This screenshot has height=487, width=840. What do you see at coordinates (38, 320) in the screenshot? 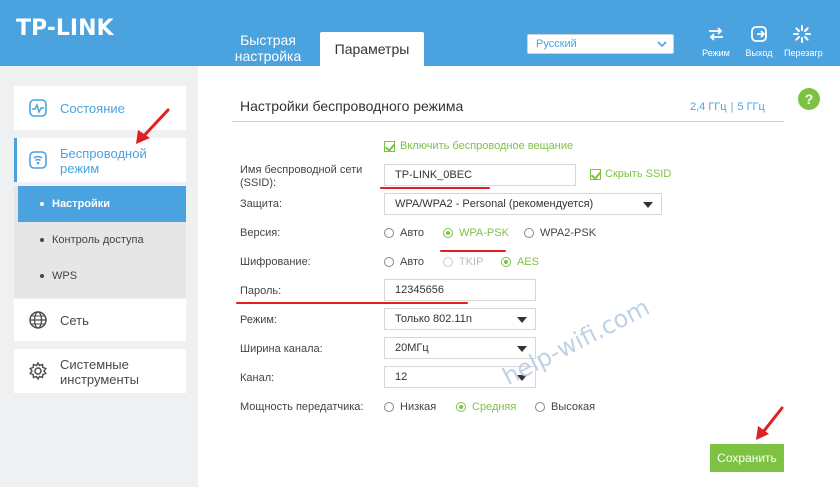
I see `globe-icon` at bounding box center [38, 320].